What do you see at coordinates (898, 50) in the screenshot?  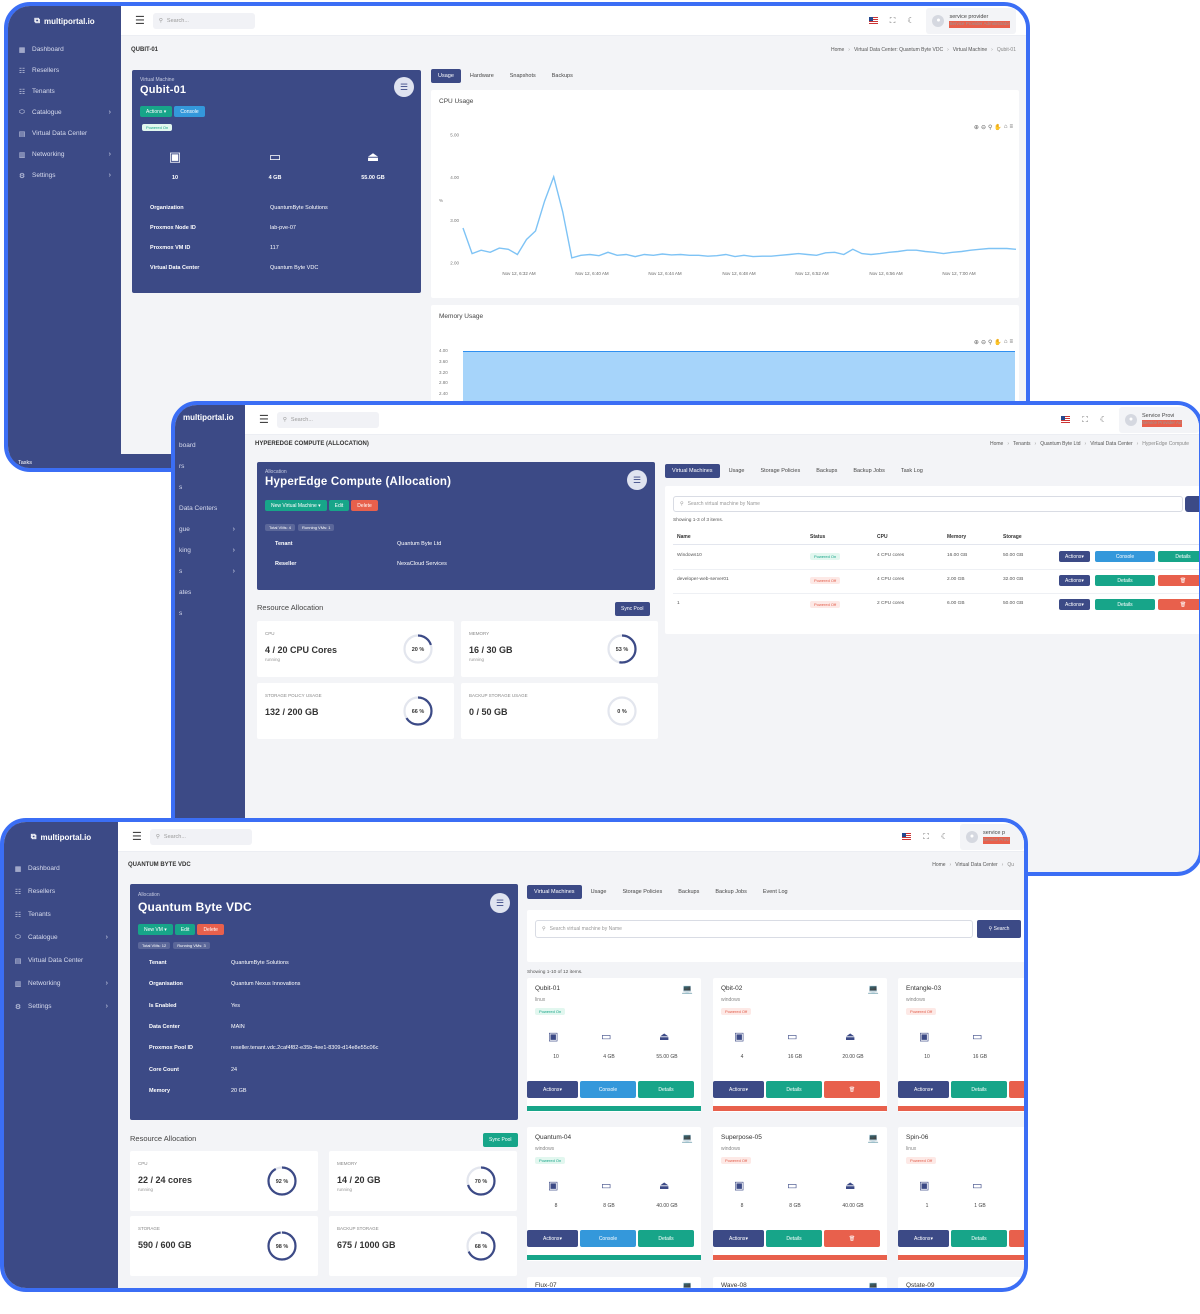 I see `breadcrumb-item: Virtual Data Center: Quantum Byte VDC` at bounding box center [898, 50].